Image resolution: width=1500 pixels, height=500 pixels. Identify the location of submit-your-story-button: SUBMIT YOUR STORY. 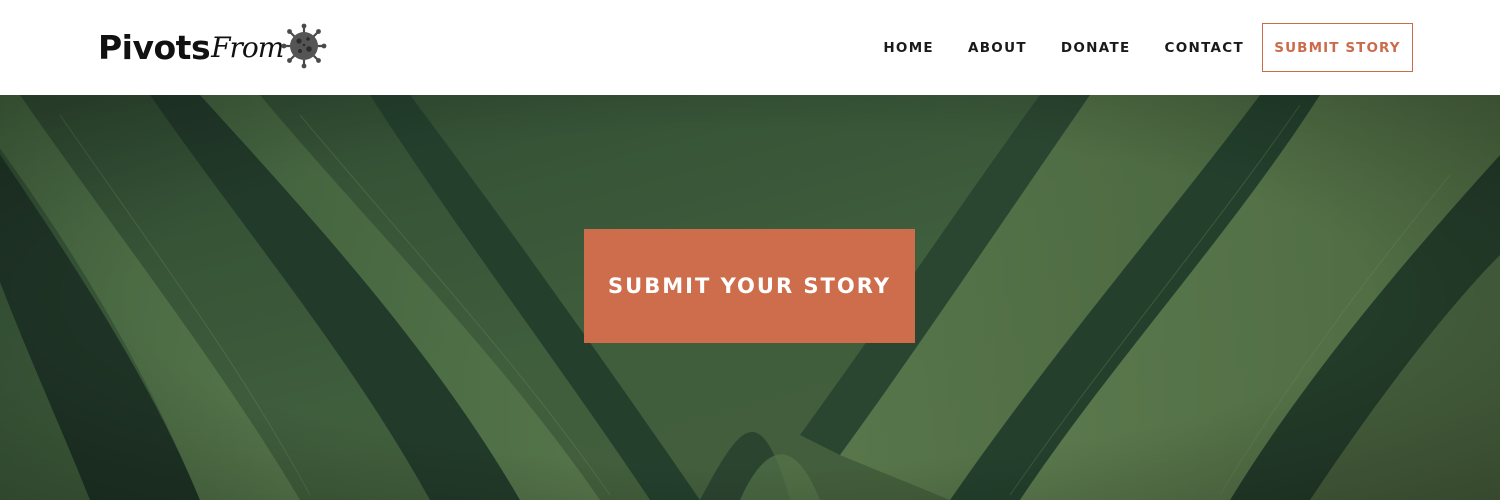
(749, 286).